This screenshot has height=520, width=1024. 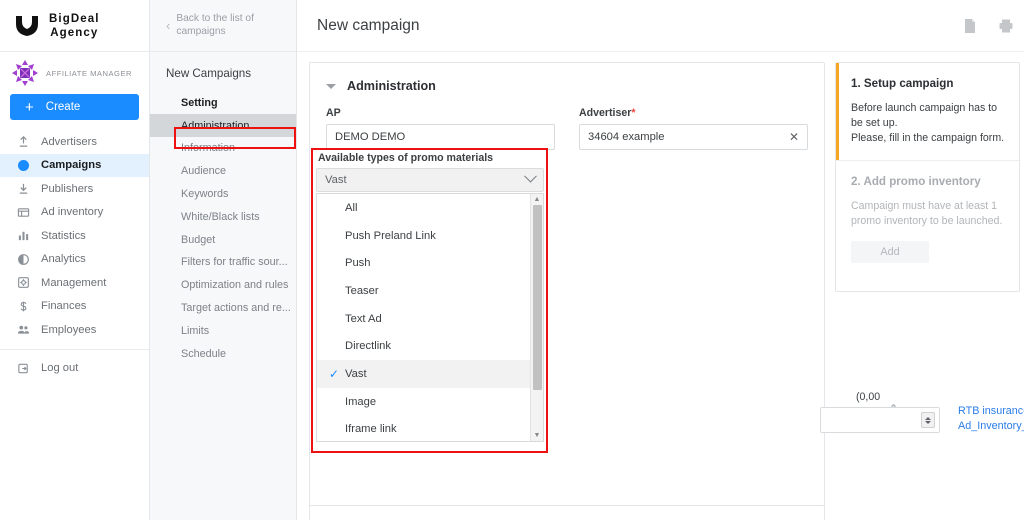 I want to click on subnav-item-label: Audience, so click(x=204, y=171).